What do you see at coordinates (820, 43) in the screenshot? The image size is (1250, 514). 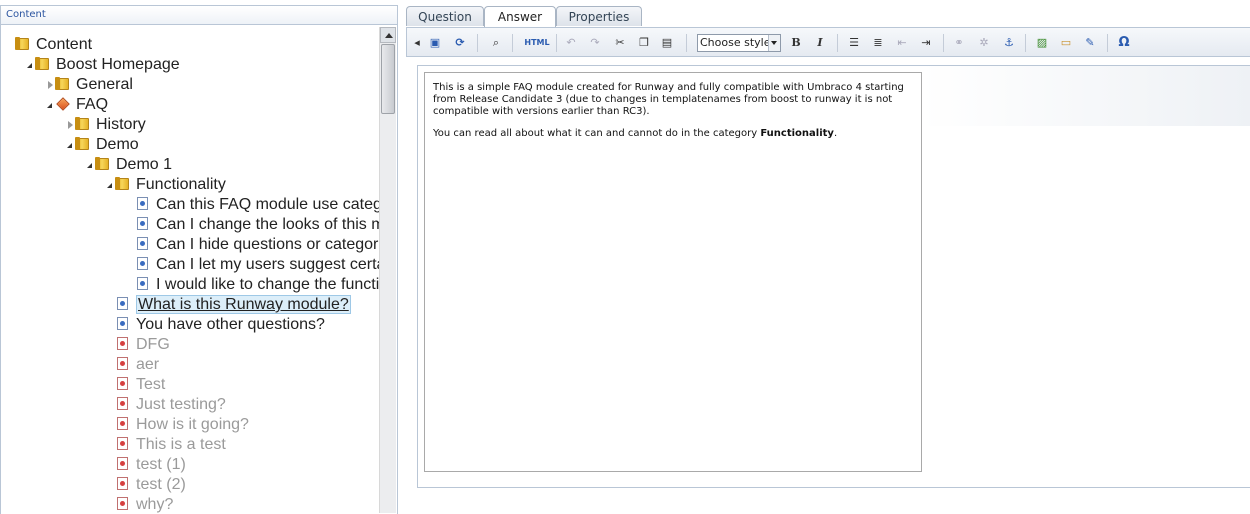 I see `italic-button: I` at bounding box center [820, 43].